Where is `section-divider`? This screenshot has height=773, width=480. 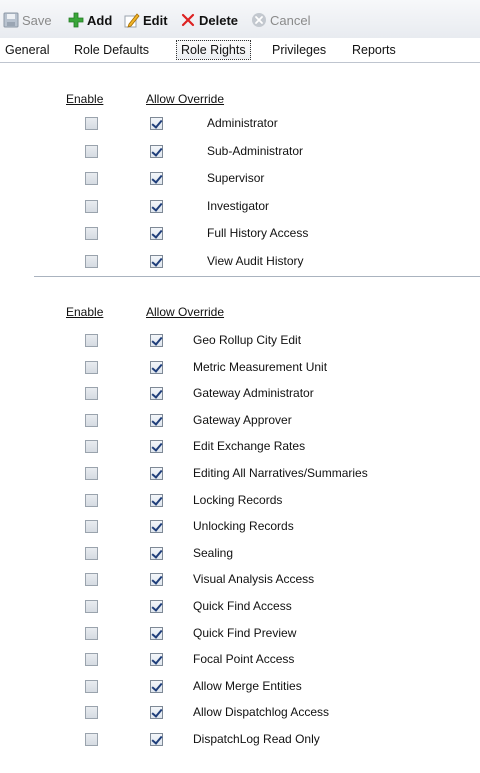 section-divider is located at coordinates (257, 276).